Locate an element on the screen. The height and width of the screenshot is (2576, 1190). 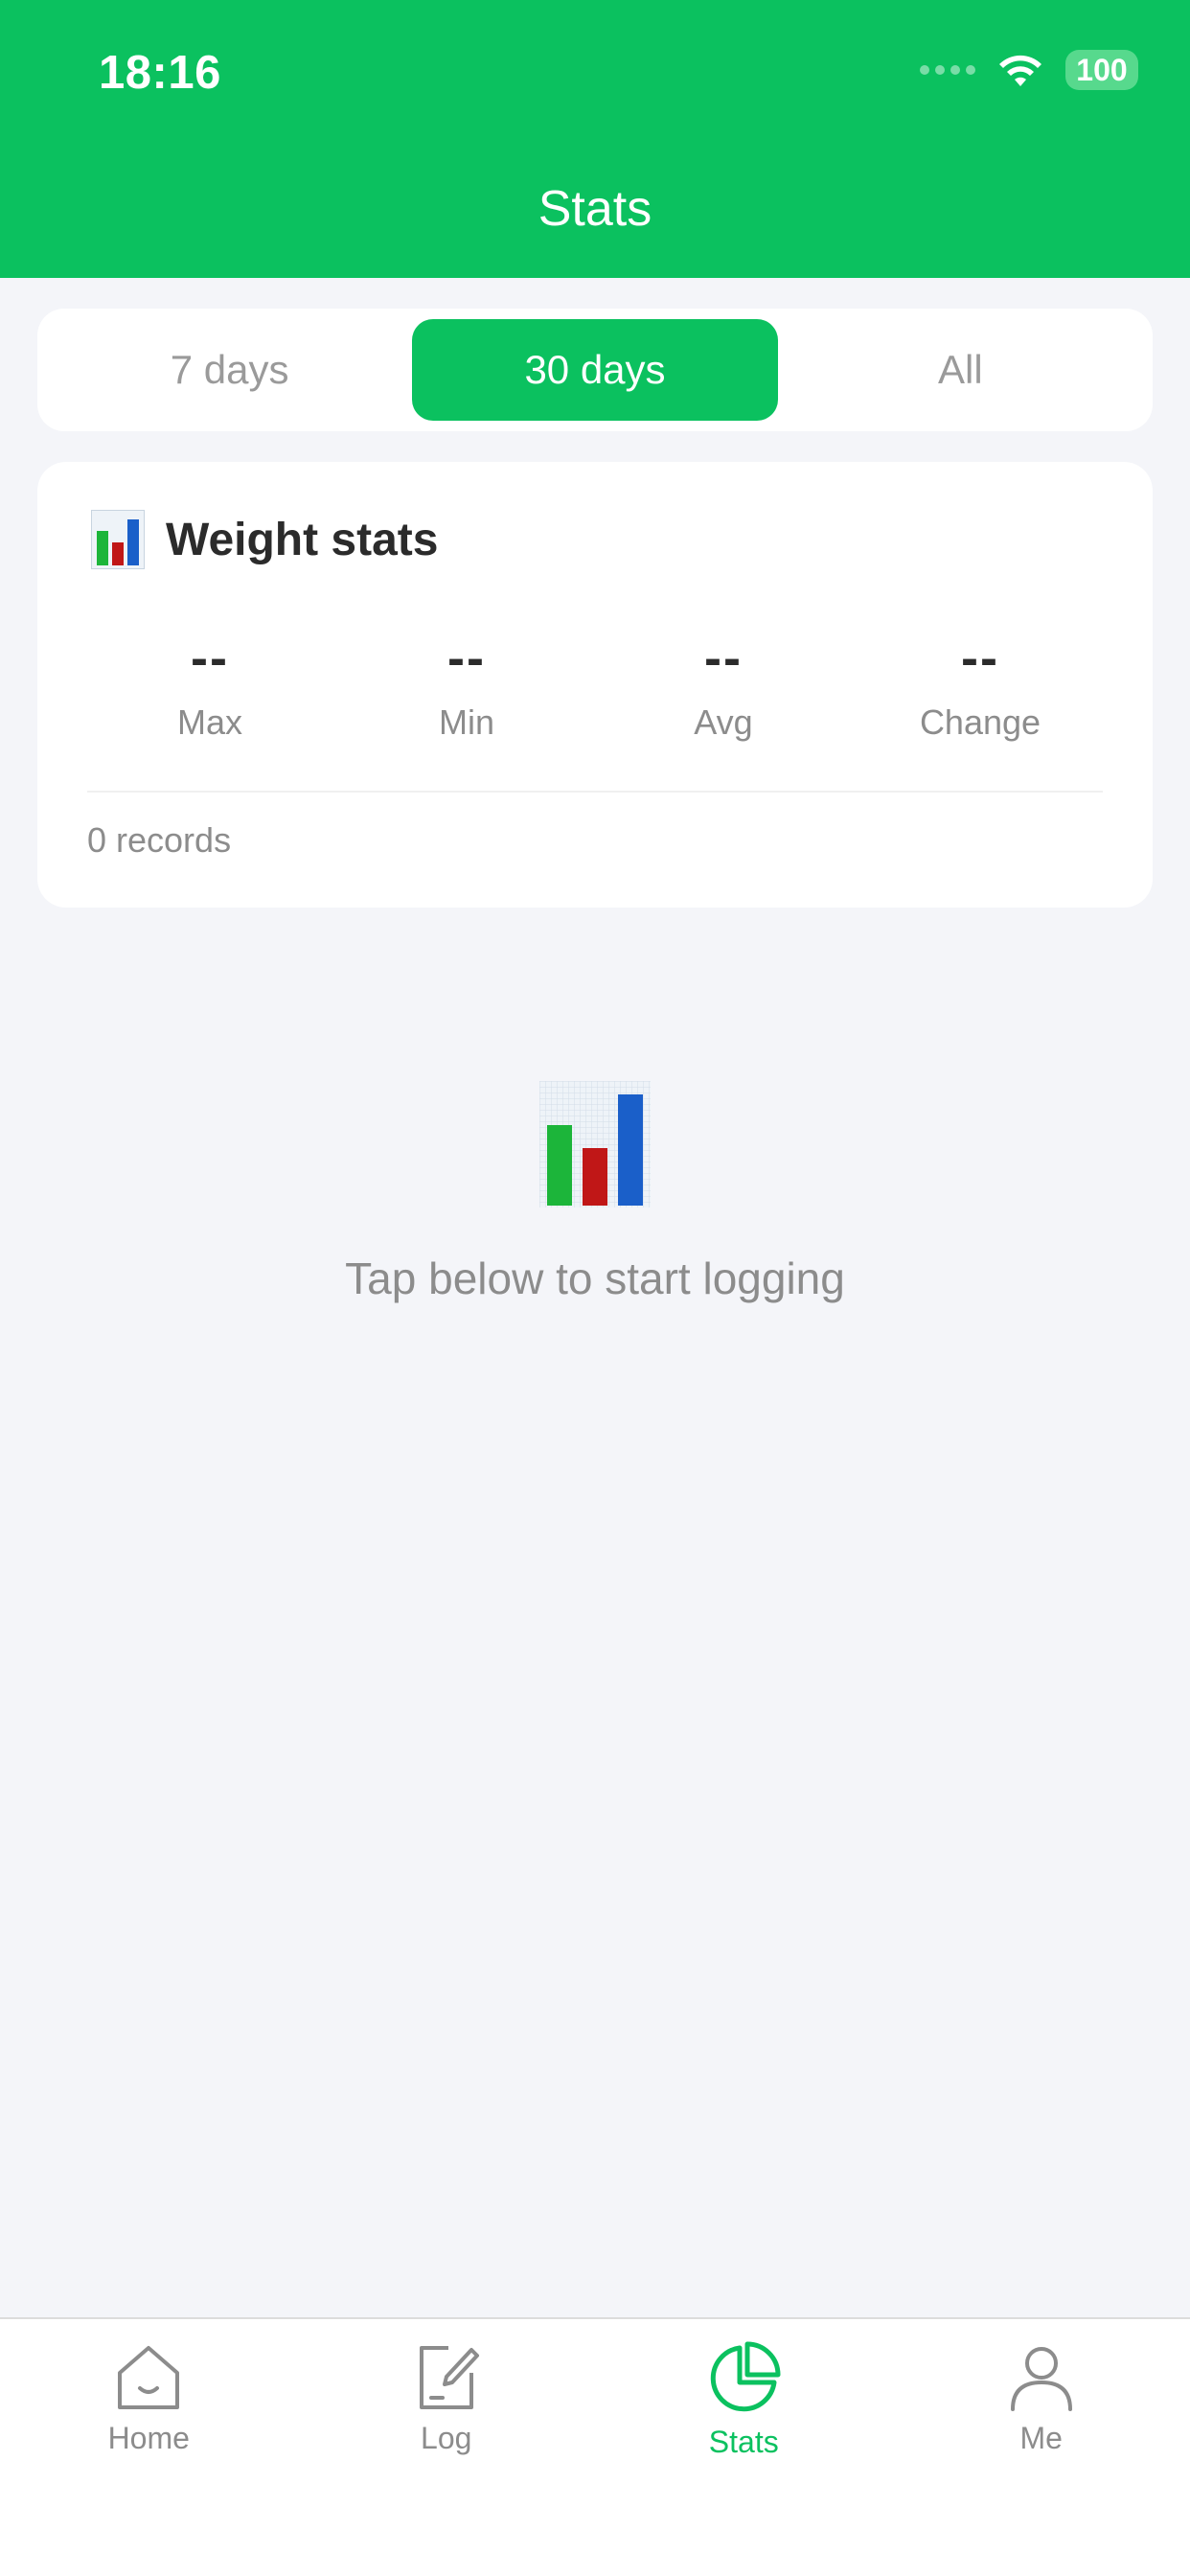
stats-row: -- Max -- Min -- Avg -- Change is located at coordinates (595, 686).